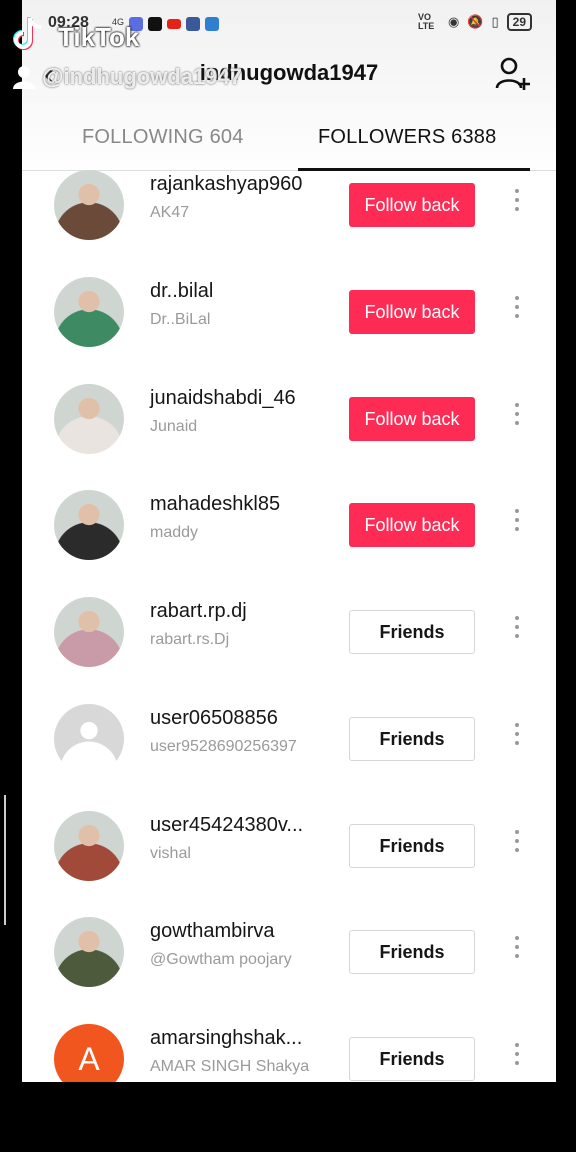 Image resolution: width=576 pixels, height=1152 pixels. I want to click on tiktok-icon, so click(155, 24).